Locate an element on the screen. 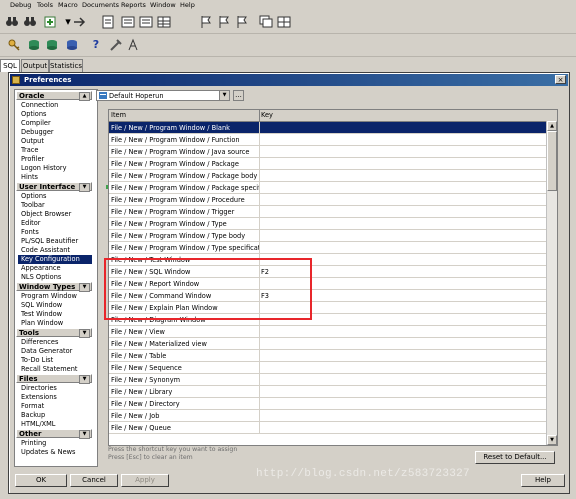  nav-item-profiler: Profiler is located at coordinates (56, 159).